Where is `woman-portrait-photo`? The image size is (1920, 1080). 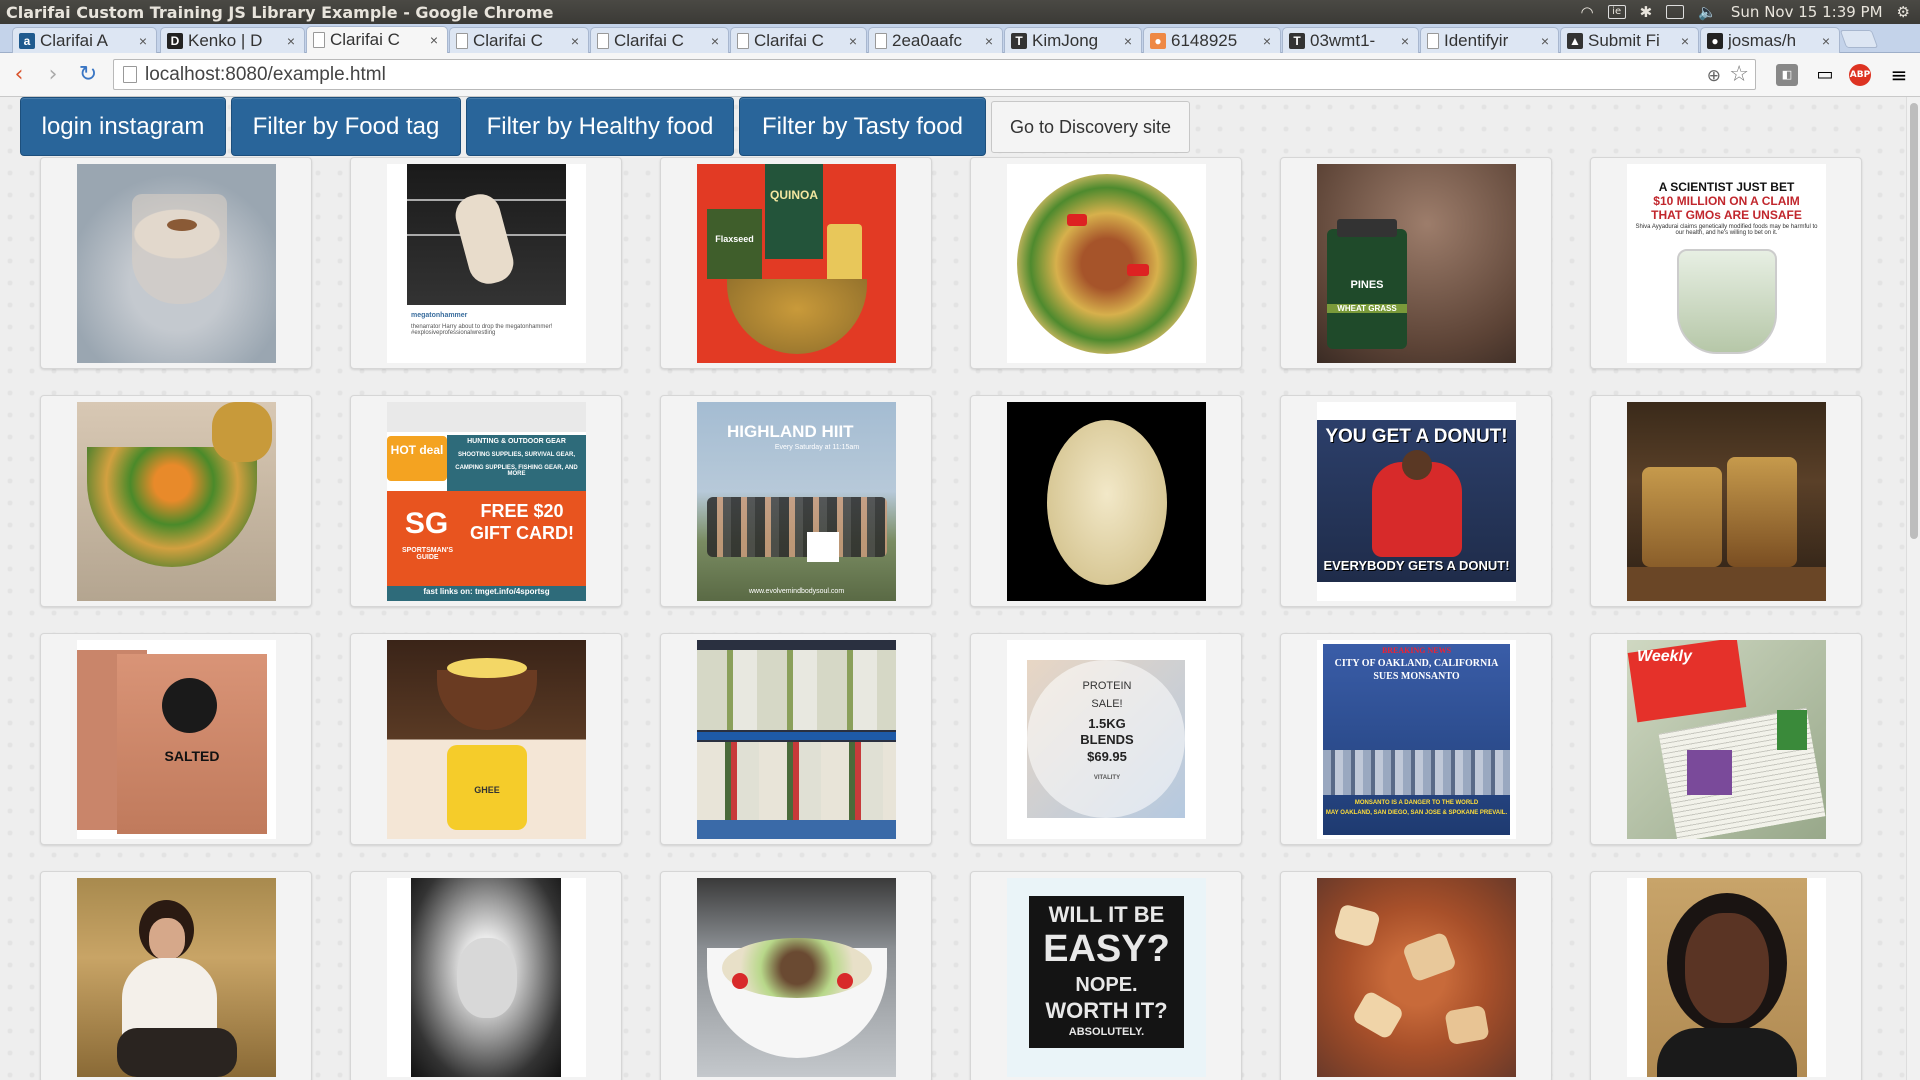 woman-portrait-photo is located at coordinates (1726, 977).